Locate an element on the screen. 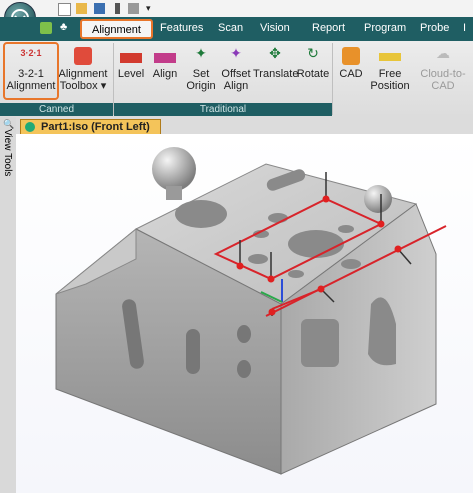 This screenshot has width=473, height=496. translate-button: ✥ Translate is located at coordinates (276, 62).